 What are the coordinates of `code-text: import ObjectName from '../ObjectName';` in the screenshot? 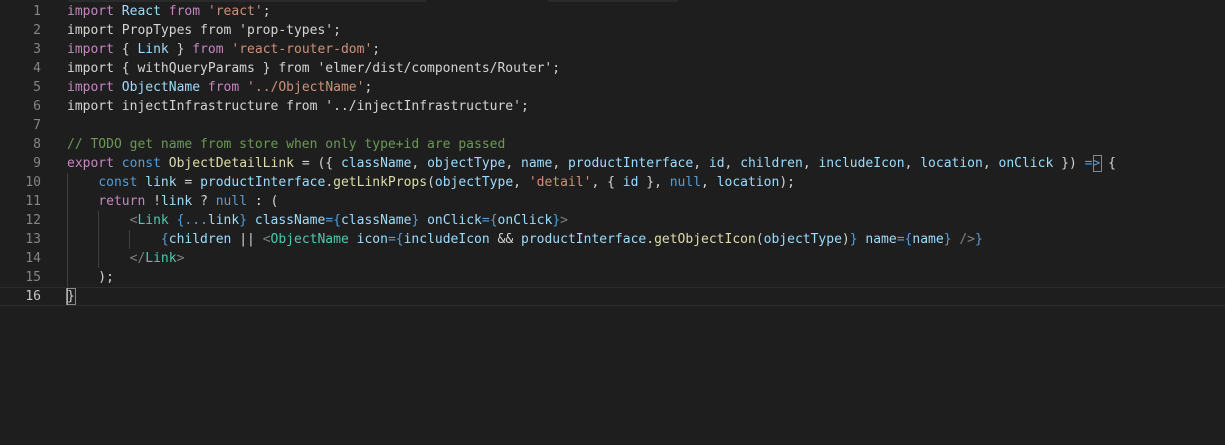 It's located at (219, 87).